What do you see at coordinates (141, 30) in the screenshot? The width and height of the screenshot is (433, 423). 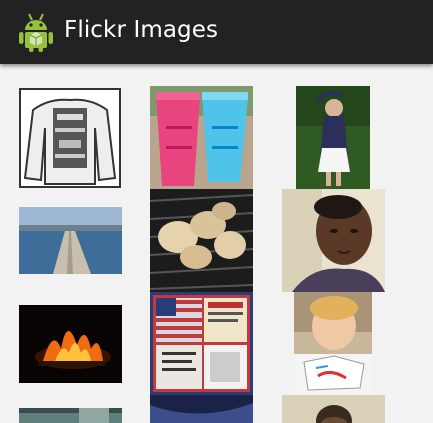 I see `app-title: Flickr Images` at bounding box center [141, 30].